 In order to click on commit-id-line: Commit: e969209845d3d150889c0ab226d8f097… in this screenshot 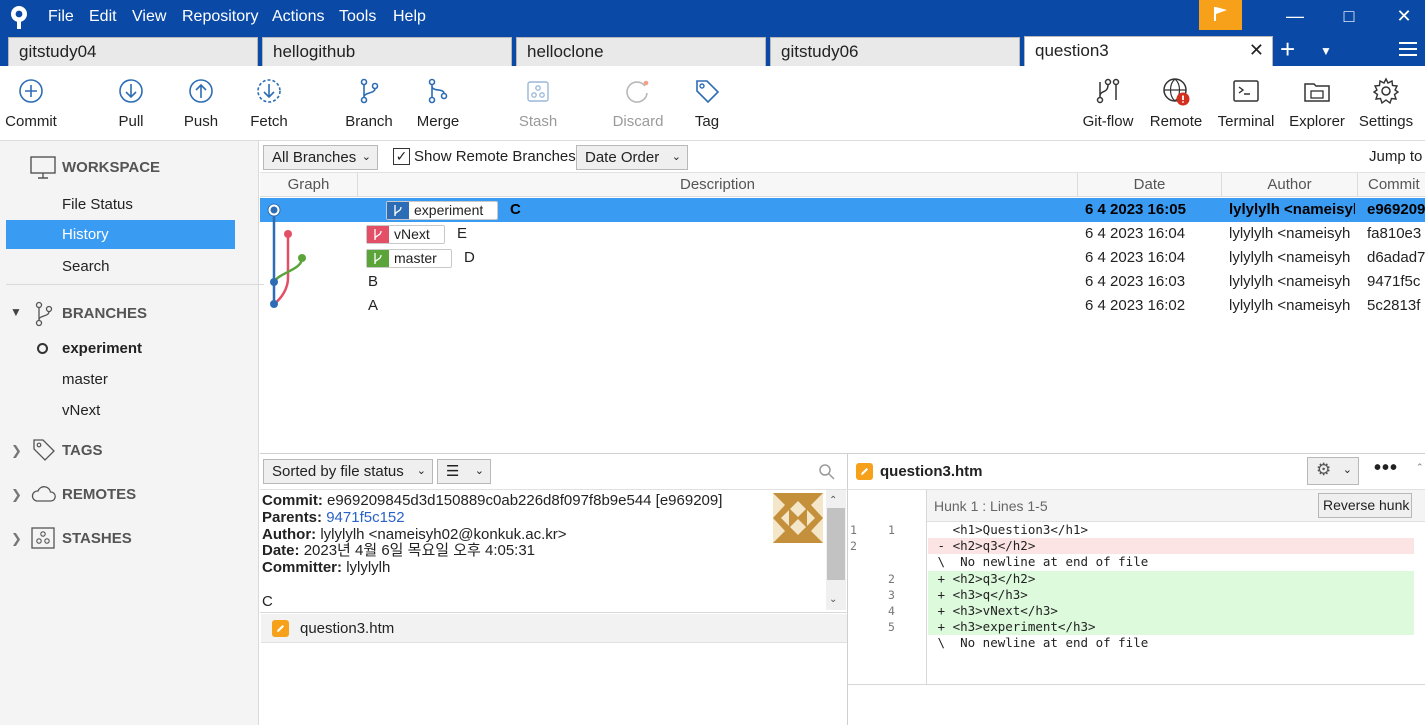, I will do `click(492, 501)`.